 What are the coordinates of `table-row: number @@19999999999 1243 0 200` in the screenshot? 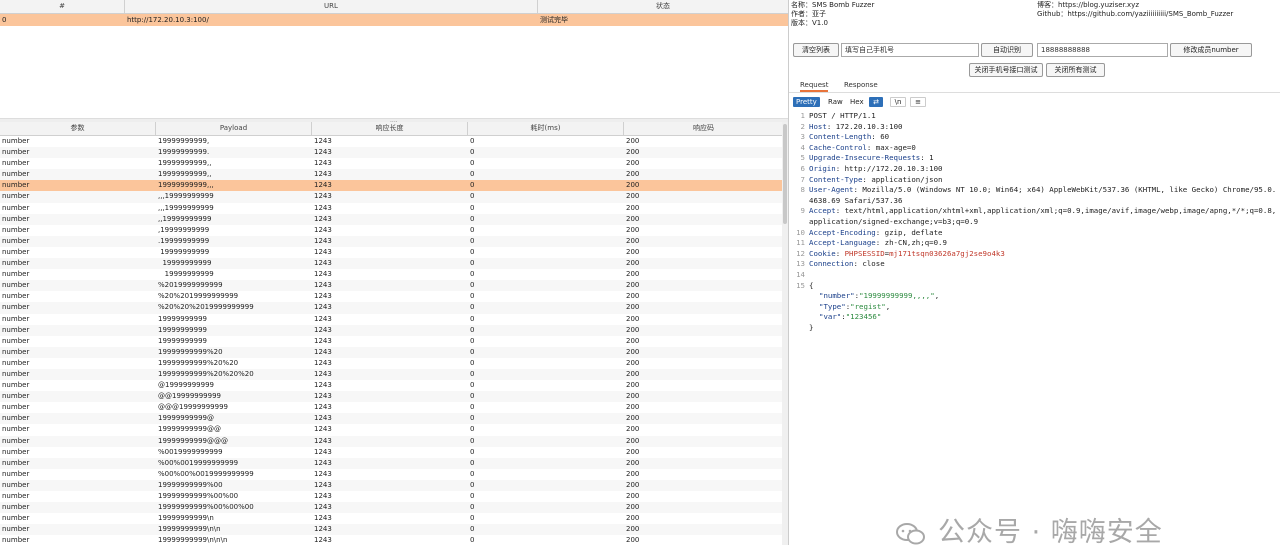 It's located at (391, 397).